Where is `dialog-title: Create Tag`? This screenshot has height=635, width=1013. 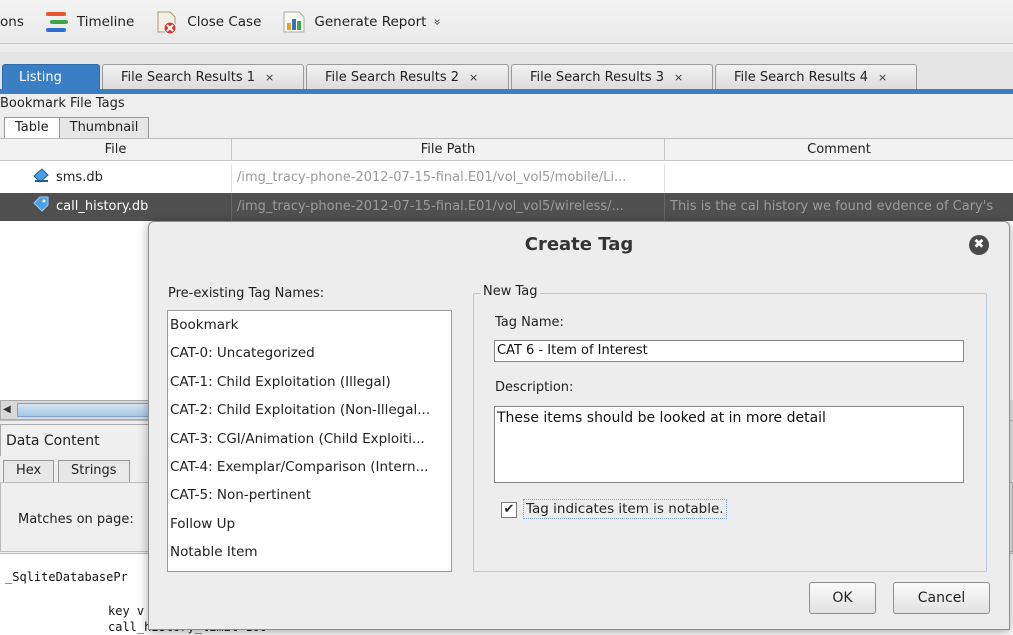 dialog-title: Create Tag is located at coordinates (579, 244).